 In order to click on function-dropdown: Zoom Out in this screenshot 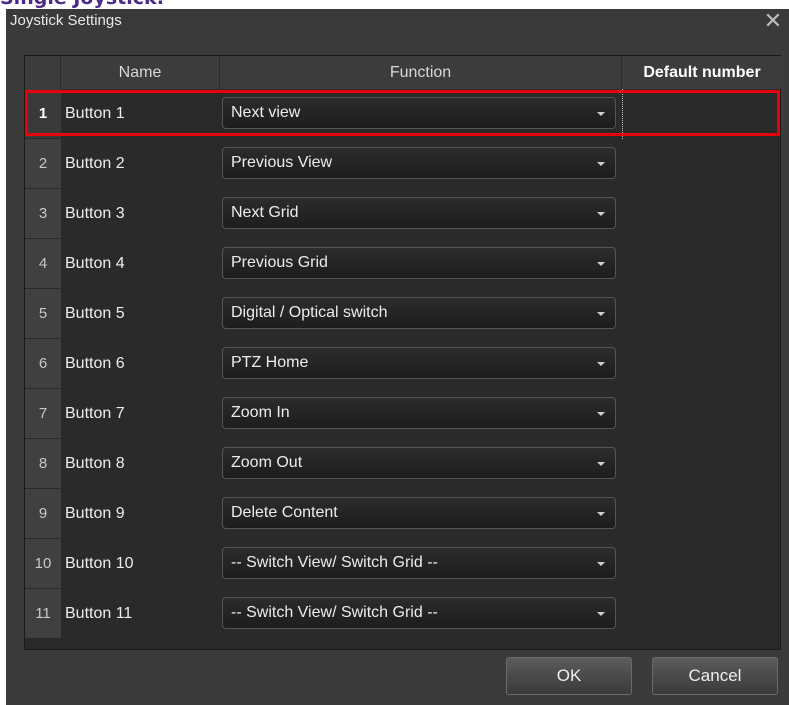, I will do `click(419, 463)`.